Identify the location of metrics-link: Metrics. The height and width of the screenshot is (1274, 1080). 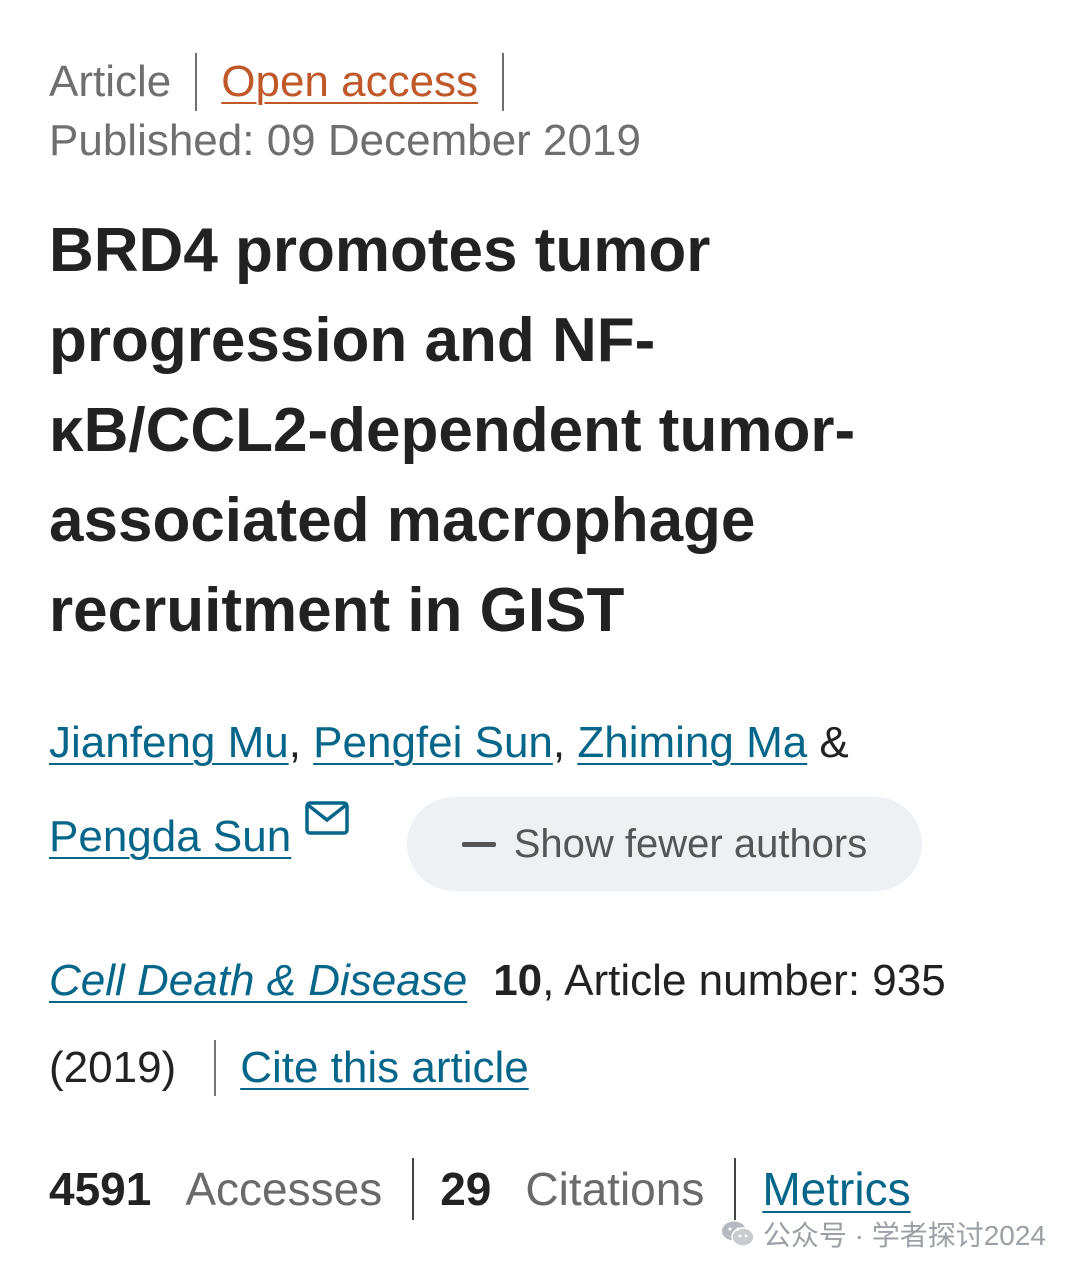
(836, 1189).